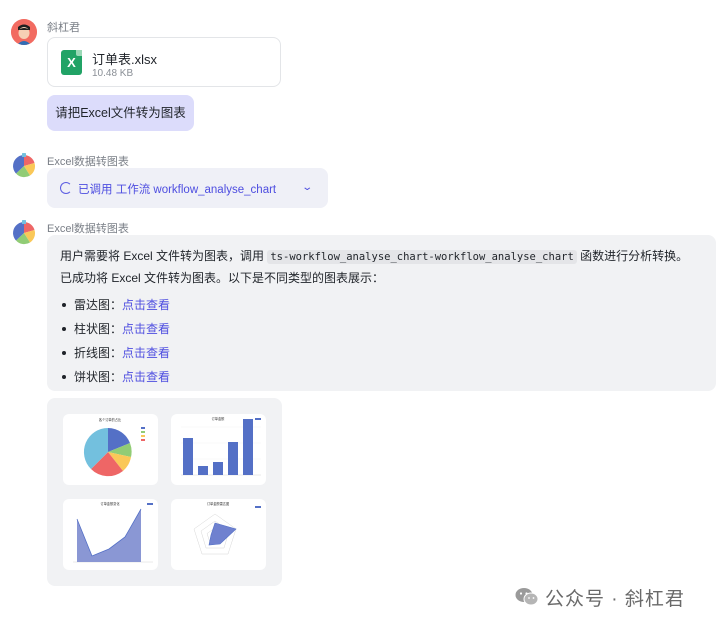 The image size is (720, 626). What do you see at coordinates (381, 329) in the screenshot?
I see `list-item-bar: 柱状图：点击查看` at bounding box center [381, 329].